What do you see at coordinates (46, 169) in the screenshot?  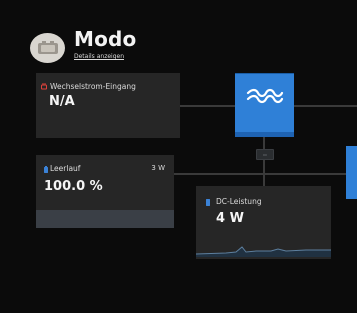 I see `battery-icon` at bounding box center [46, 169].